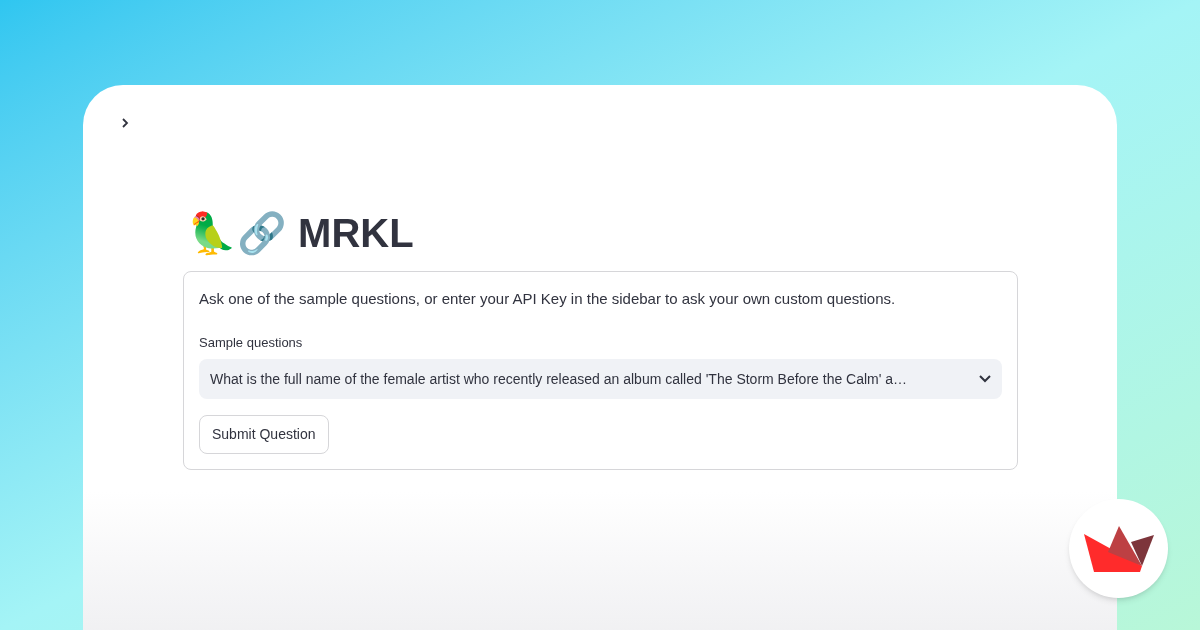 The height and width of the screenshot is (630, 1200). I want to click on chevron-down-icon, so click(985, 379).